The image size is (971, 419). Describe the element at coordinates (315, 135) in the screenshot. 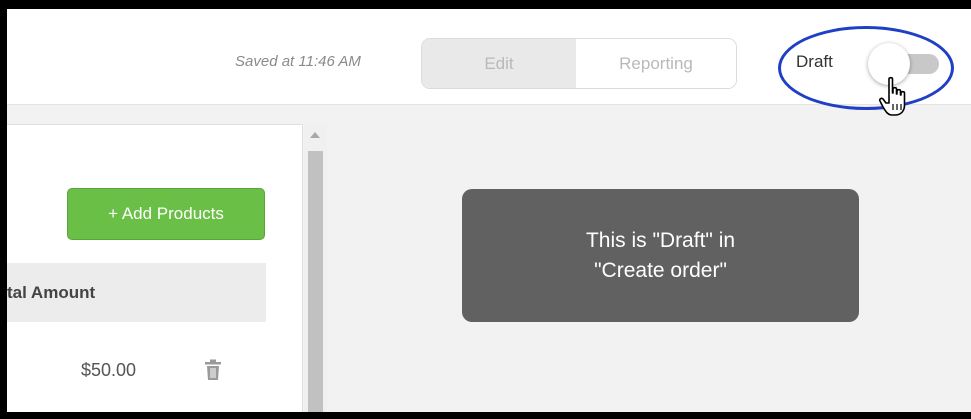

I see `scroll-up-arrow-icon` at that location.